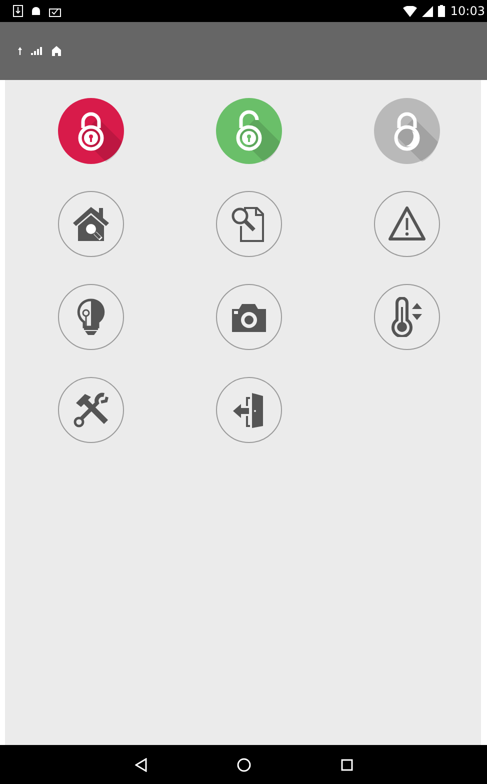  I want to click on signal-icon, so click(428, 11).